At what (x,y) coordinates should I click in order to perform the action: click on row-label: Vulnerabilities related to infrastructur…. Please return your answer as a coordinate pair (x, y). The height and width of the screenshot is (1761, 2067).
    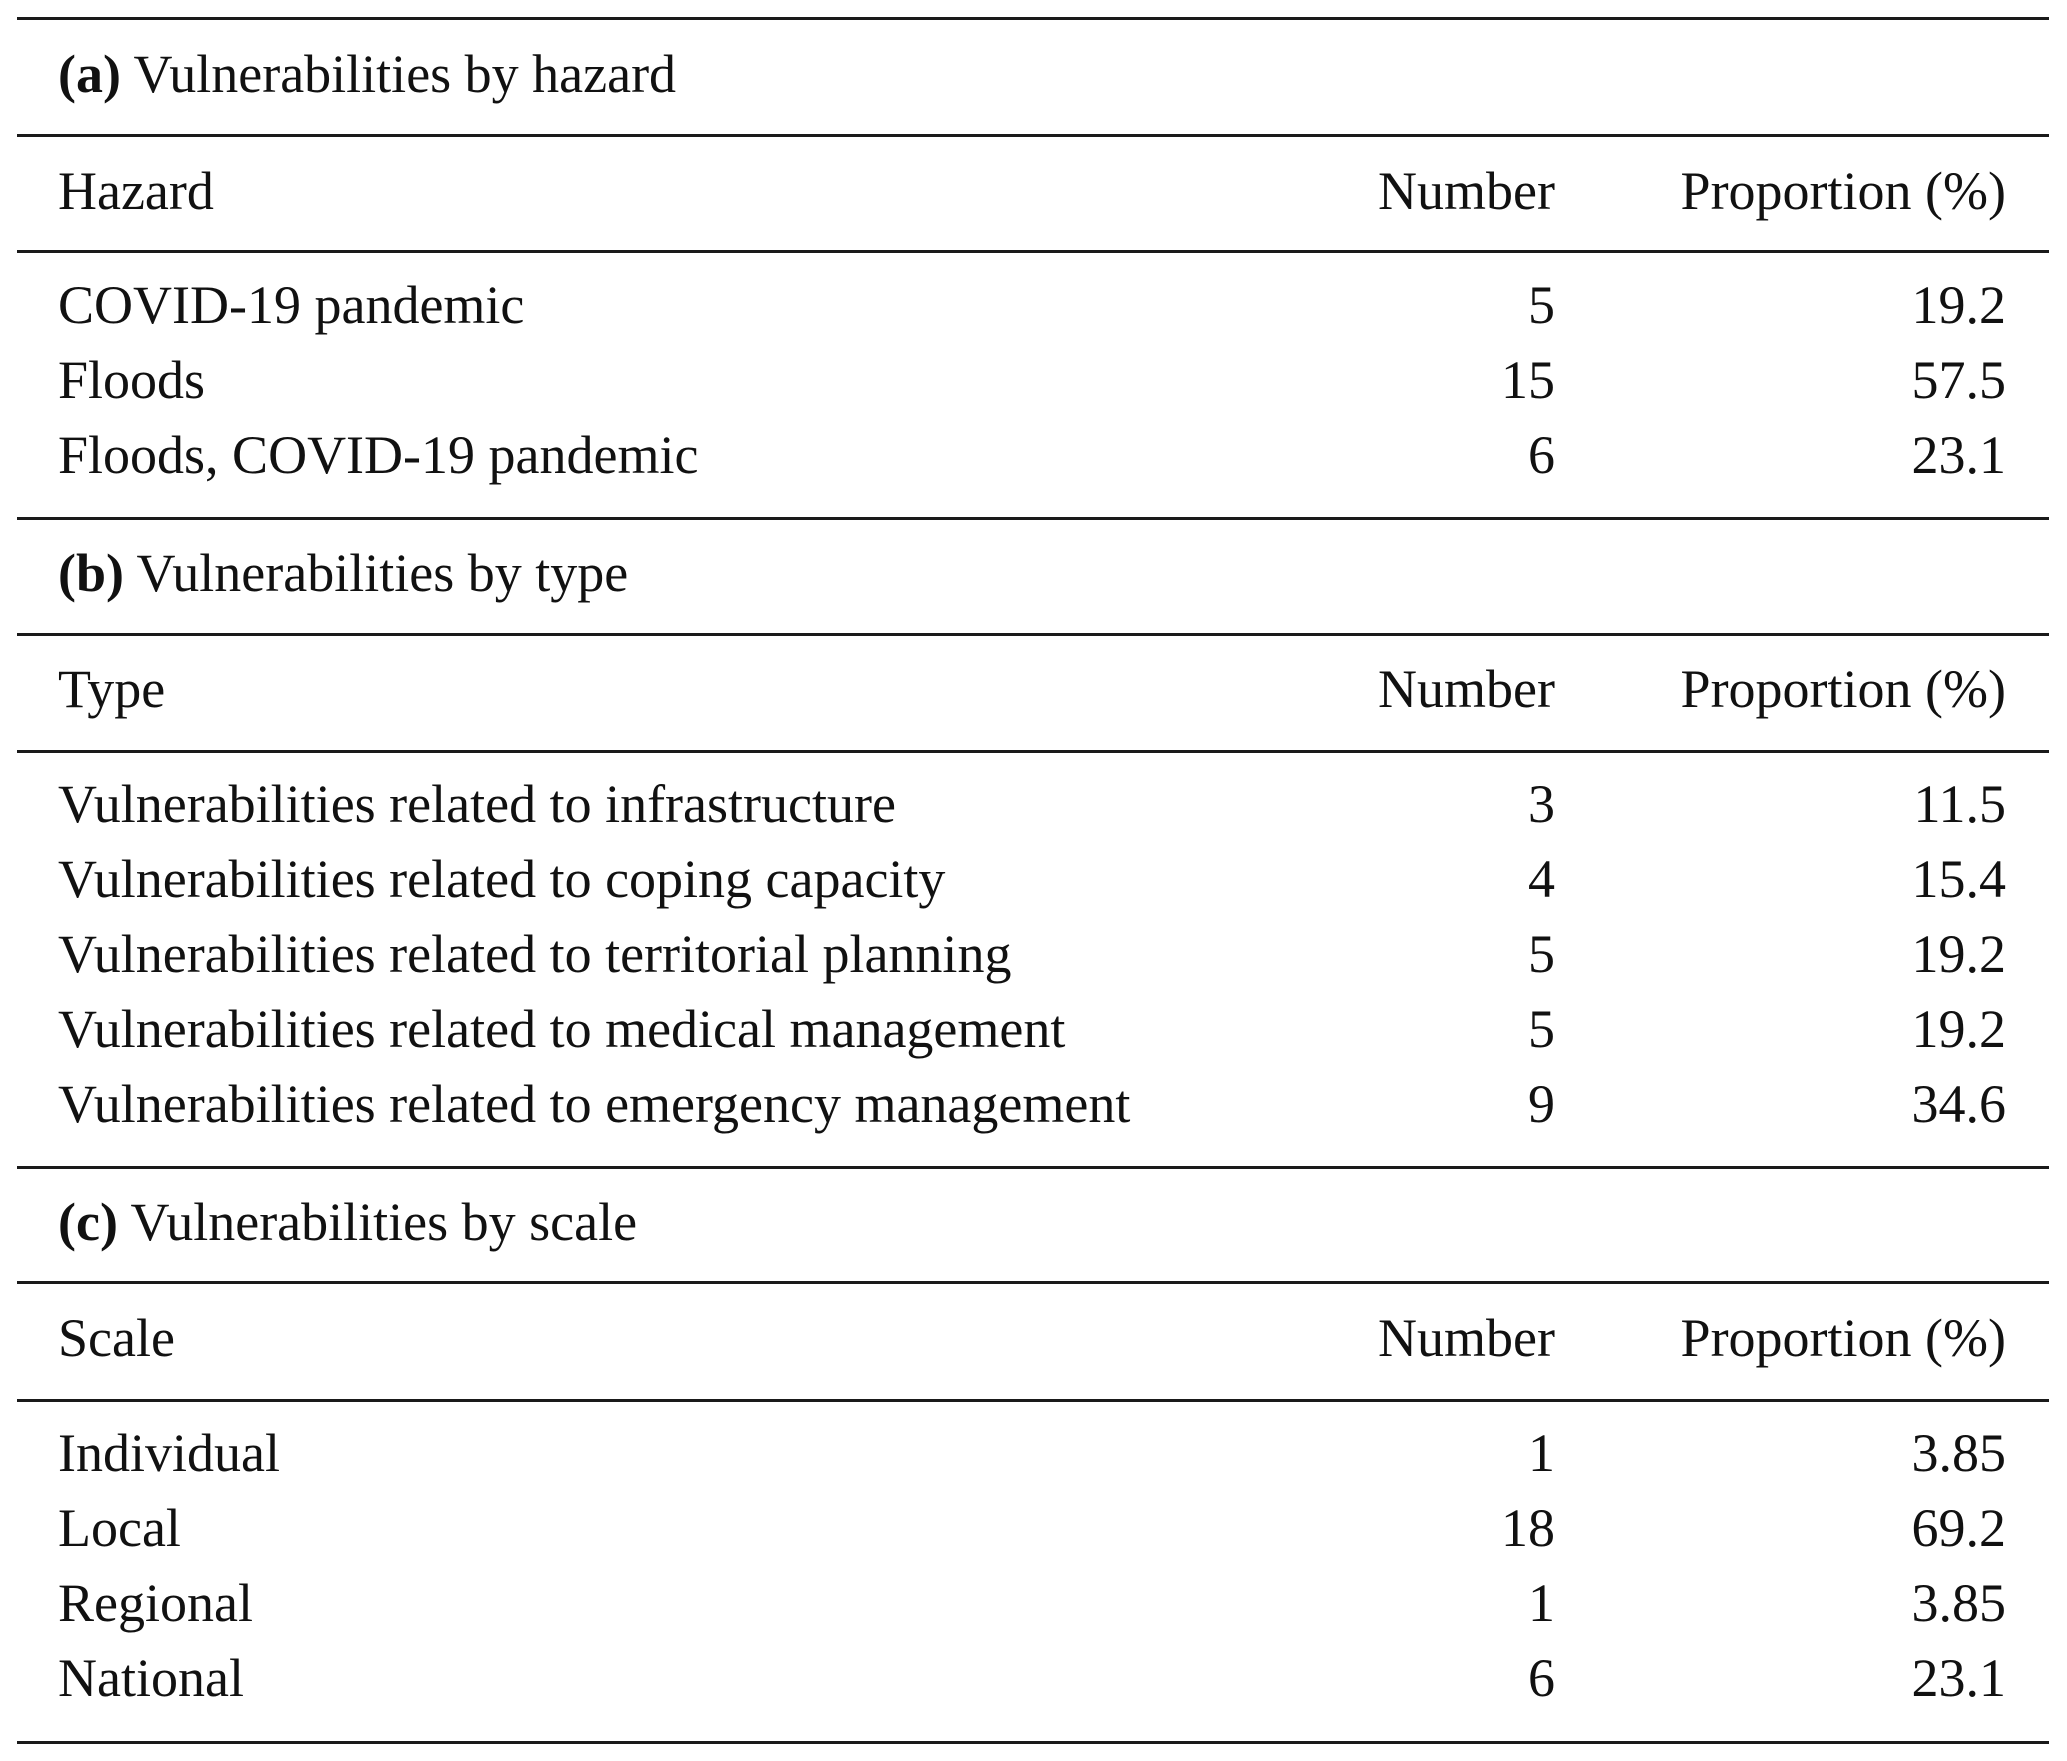
    Looking at the image, I should click on (477, 804).